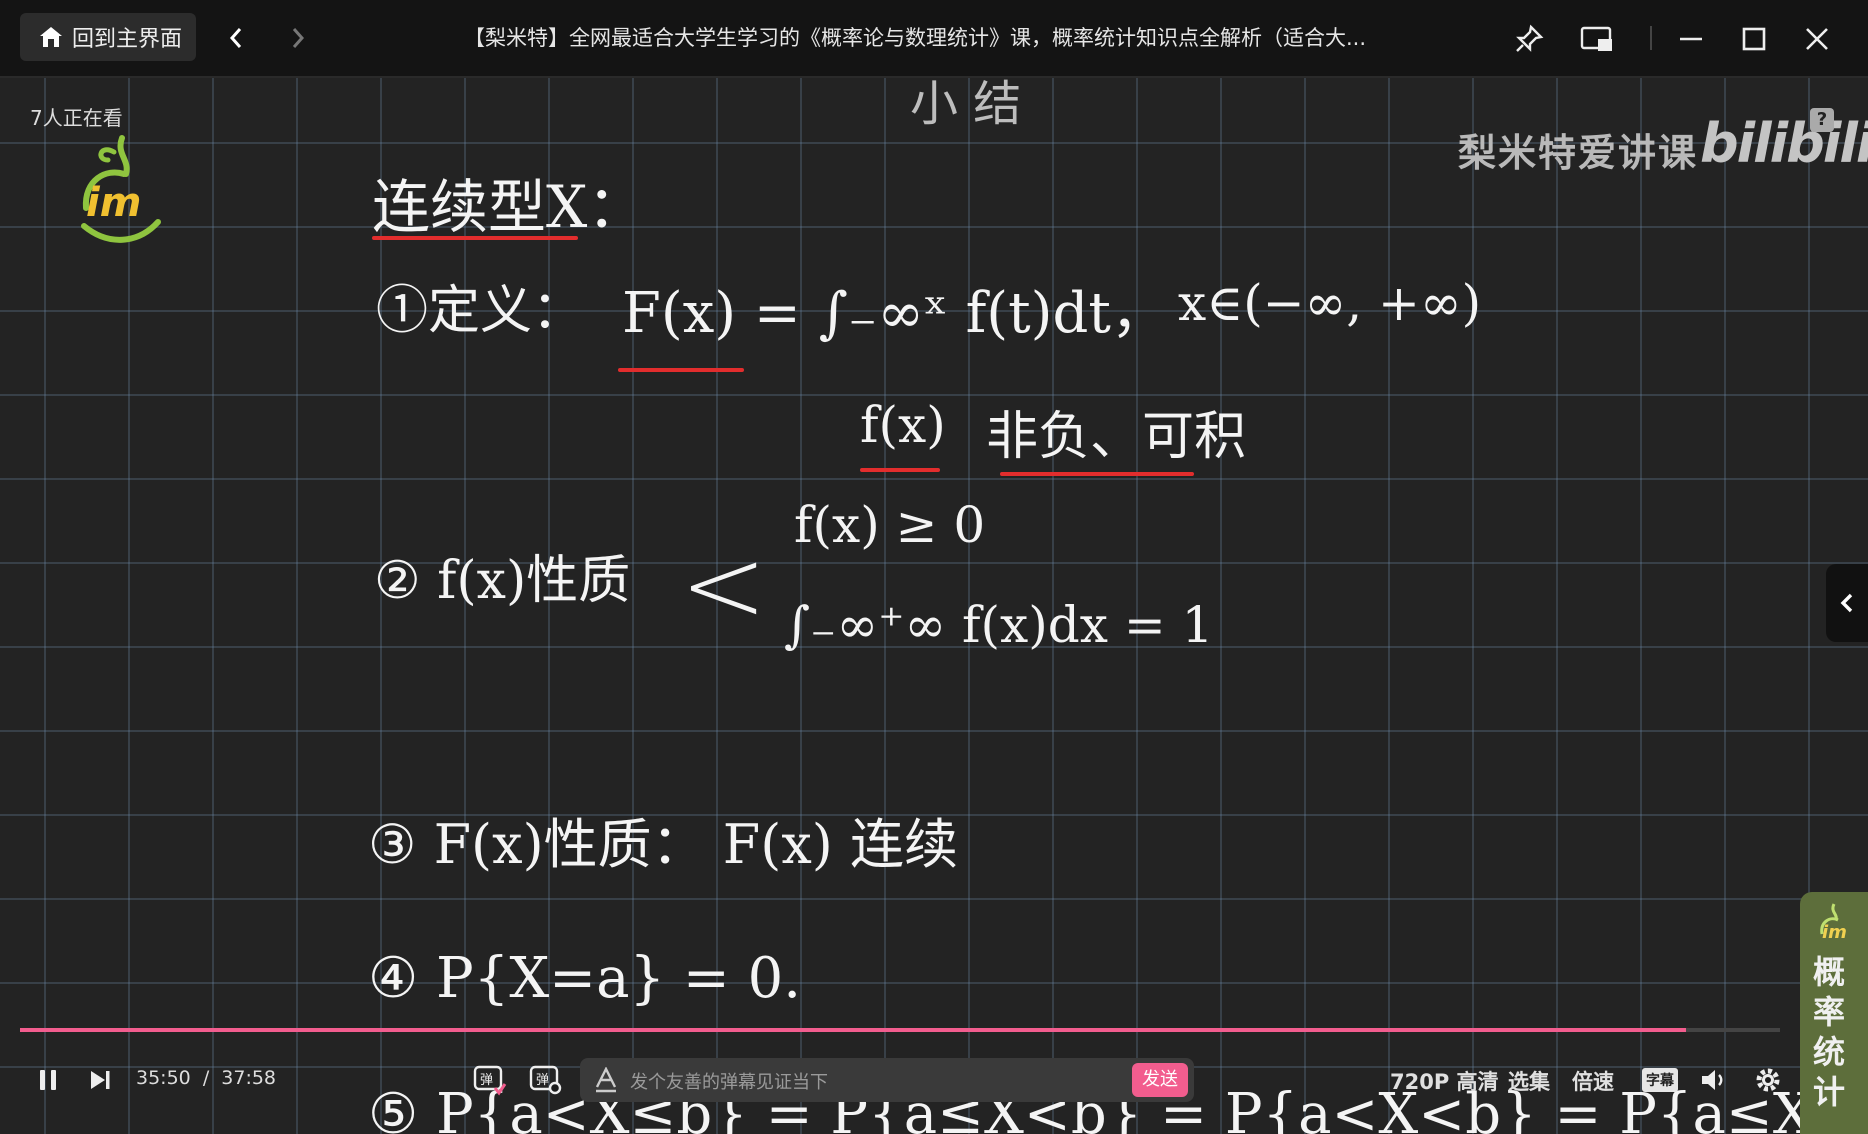 Image resolution: width=1868 pixels, height=1134 pixels. I want to click on font-style-button, so click(606, 1080).